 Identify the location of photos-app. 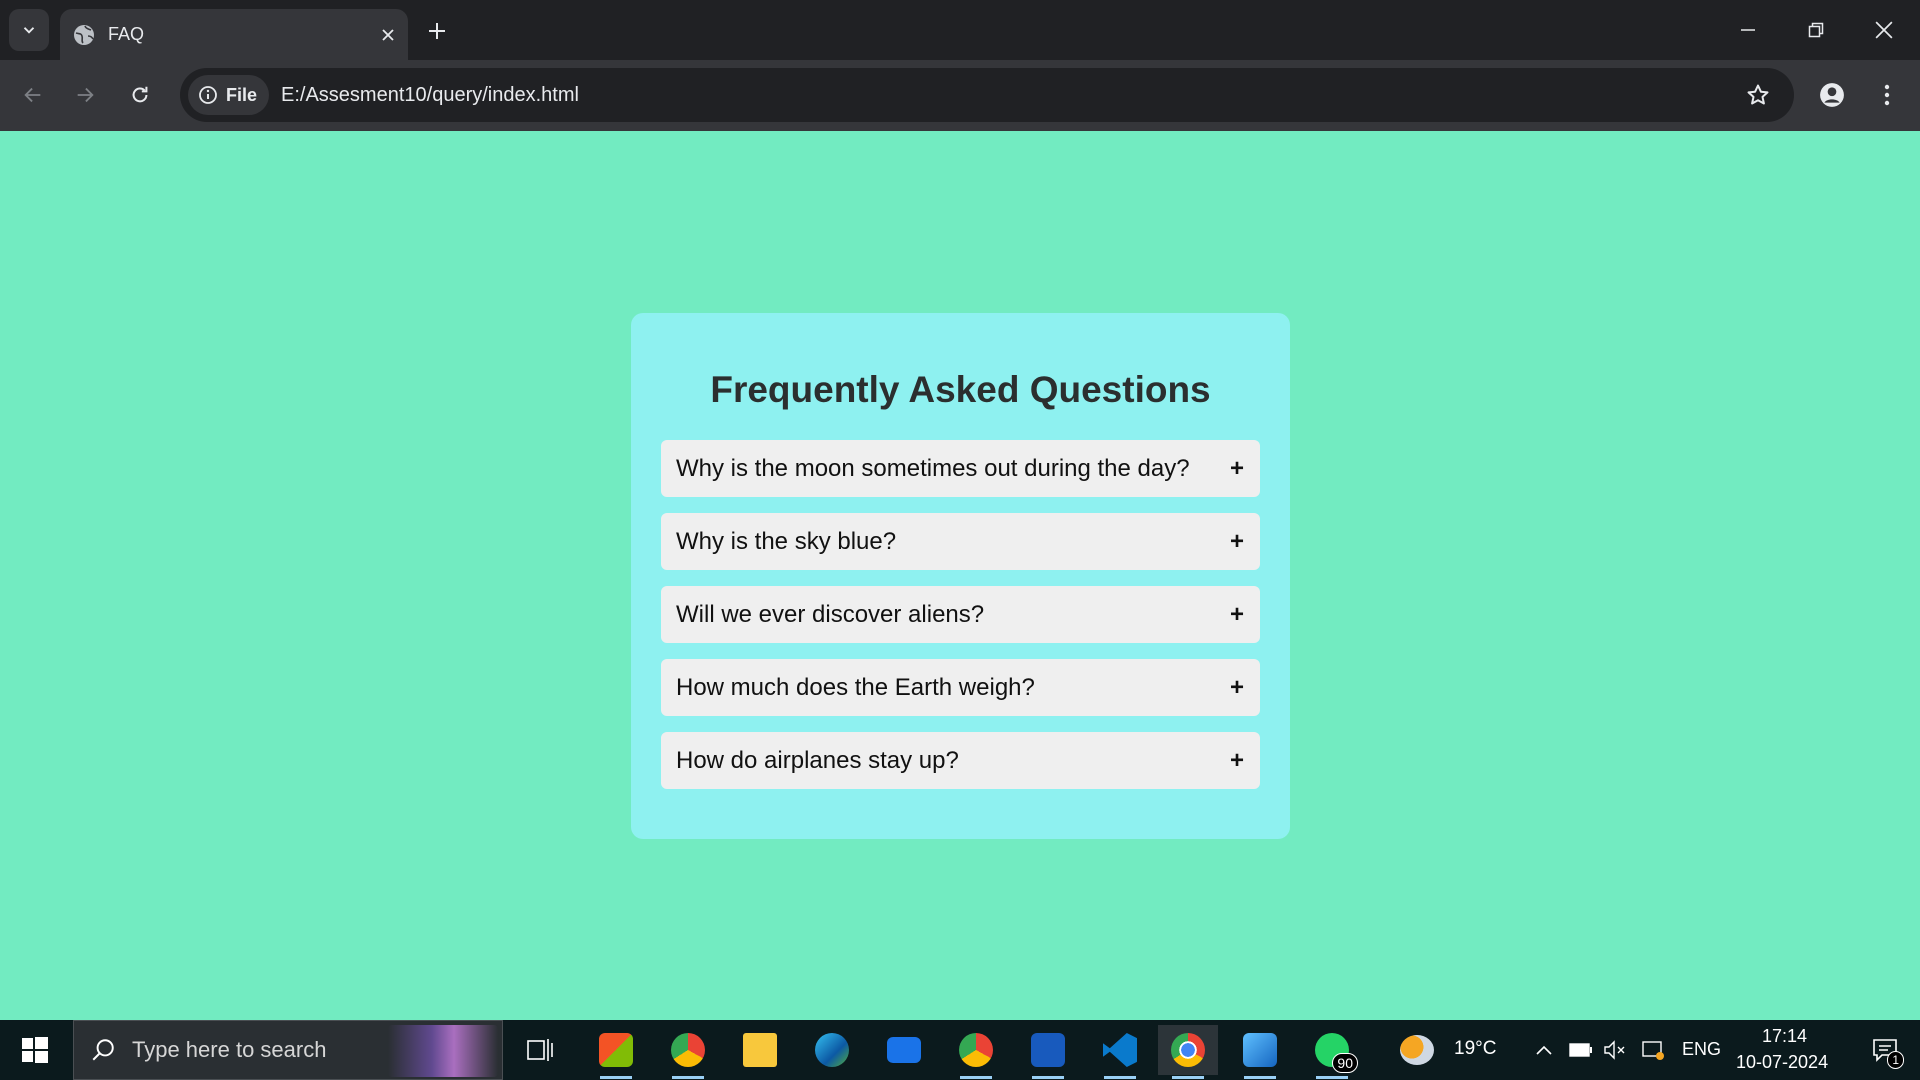
(1260, 1052).